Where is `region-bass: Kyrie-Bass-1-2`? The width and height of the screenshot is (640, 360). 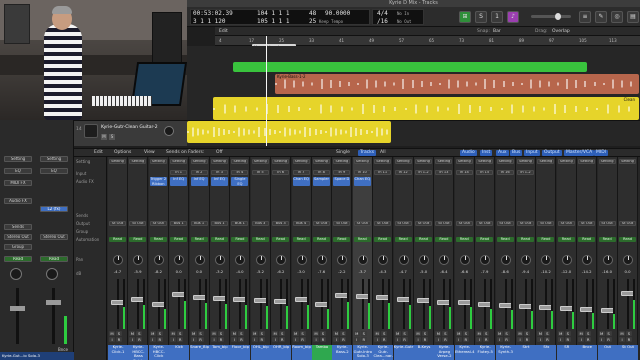 region-bass: Kyrie-Bass-1-2 is located at coordinates (457, 84).